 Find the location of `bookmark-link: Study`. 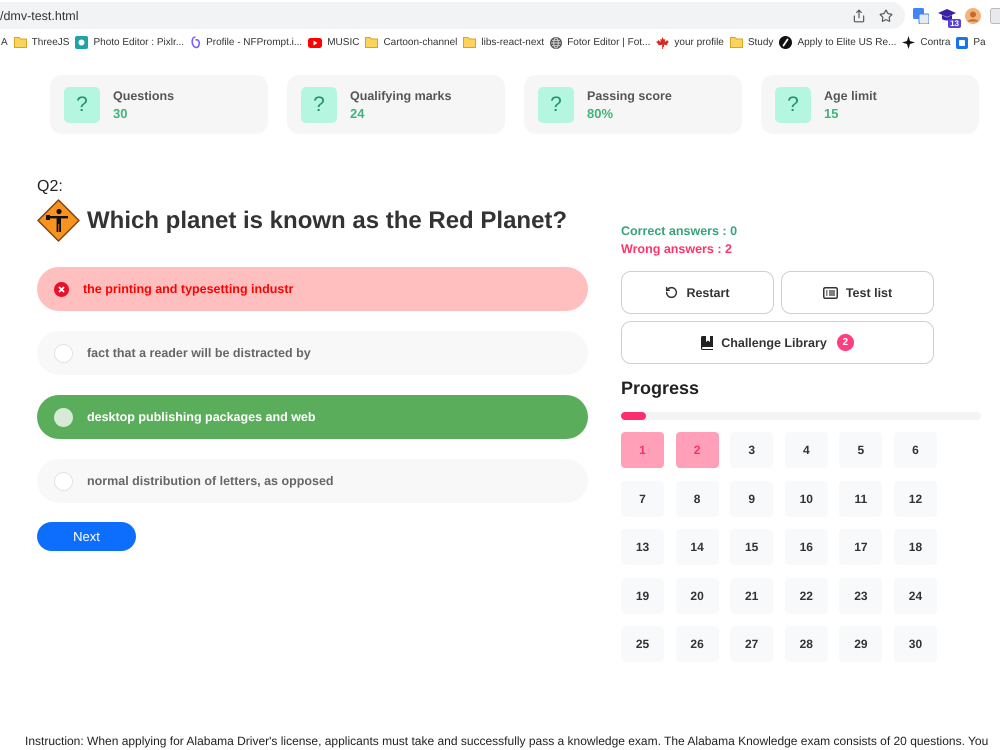

bookmark-link: Study is located at coordinates (752, 42).